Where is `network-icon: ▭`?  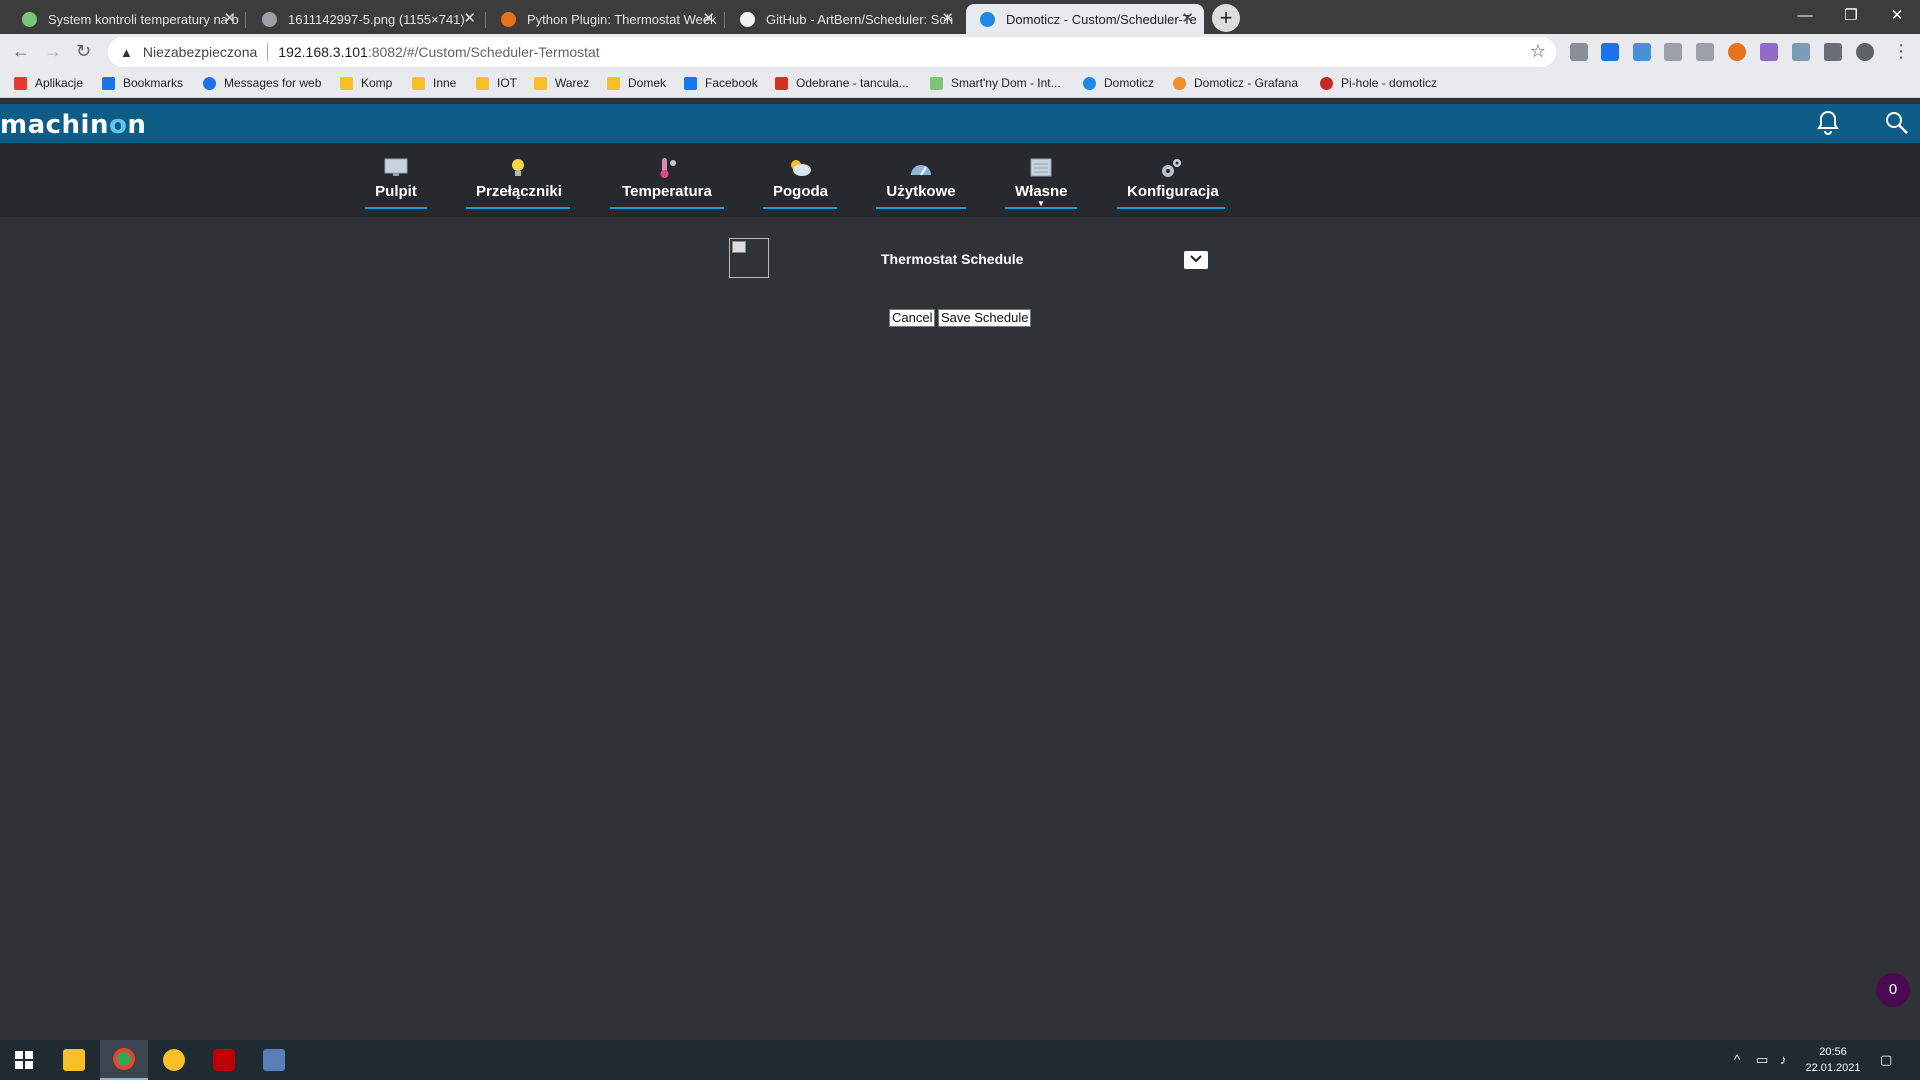
network-icon: ▭ is located at coordinates (1762, 1060).